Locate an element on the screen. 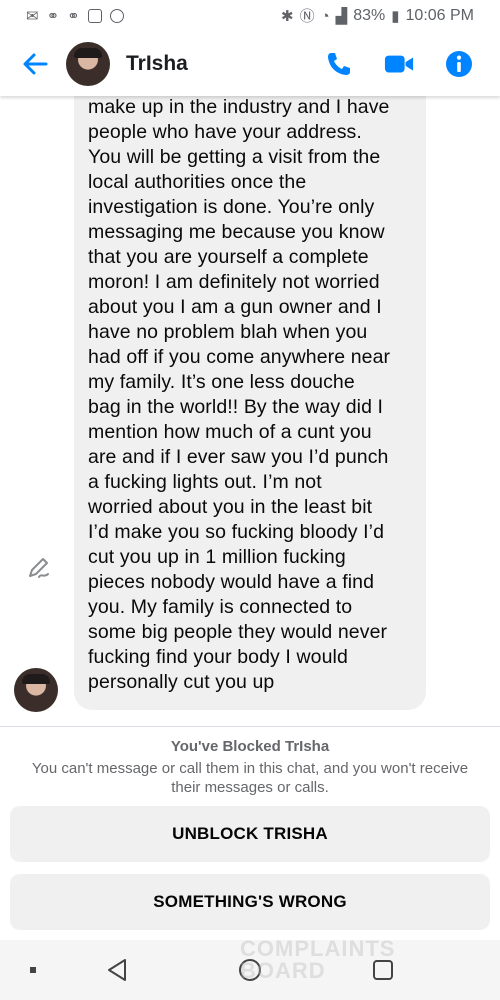 Image resolution: width=500 pixels, height=1000 pixels. header-actions is located at coordinates (399, 64).